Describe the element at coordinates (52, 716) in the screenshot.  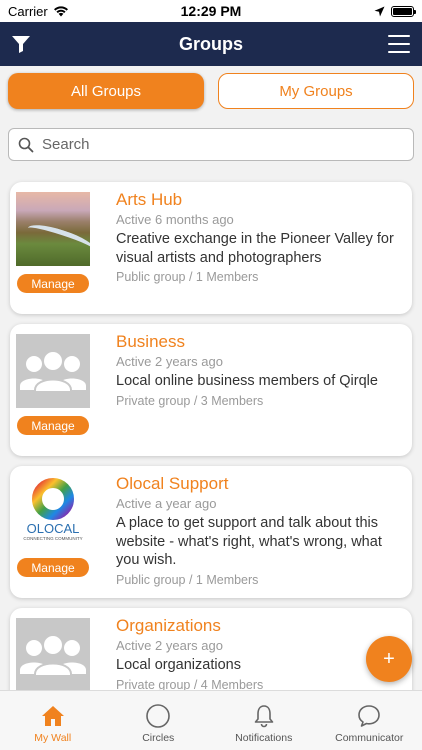
I see `home-icon` at that location.